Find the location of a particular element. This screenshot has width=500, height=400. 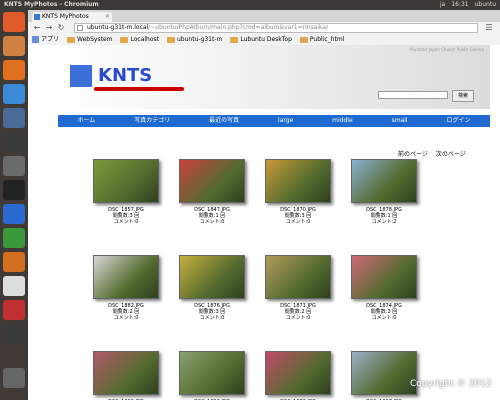

photo-card: DSC_1878.JPG 閲覧数:1 回コメント:2 is located at coordinates (384, 192).